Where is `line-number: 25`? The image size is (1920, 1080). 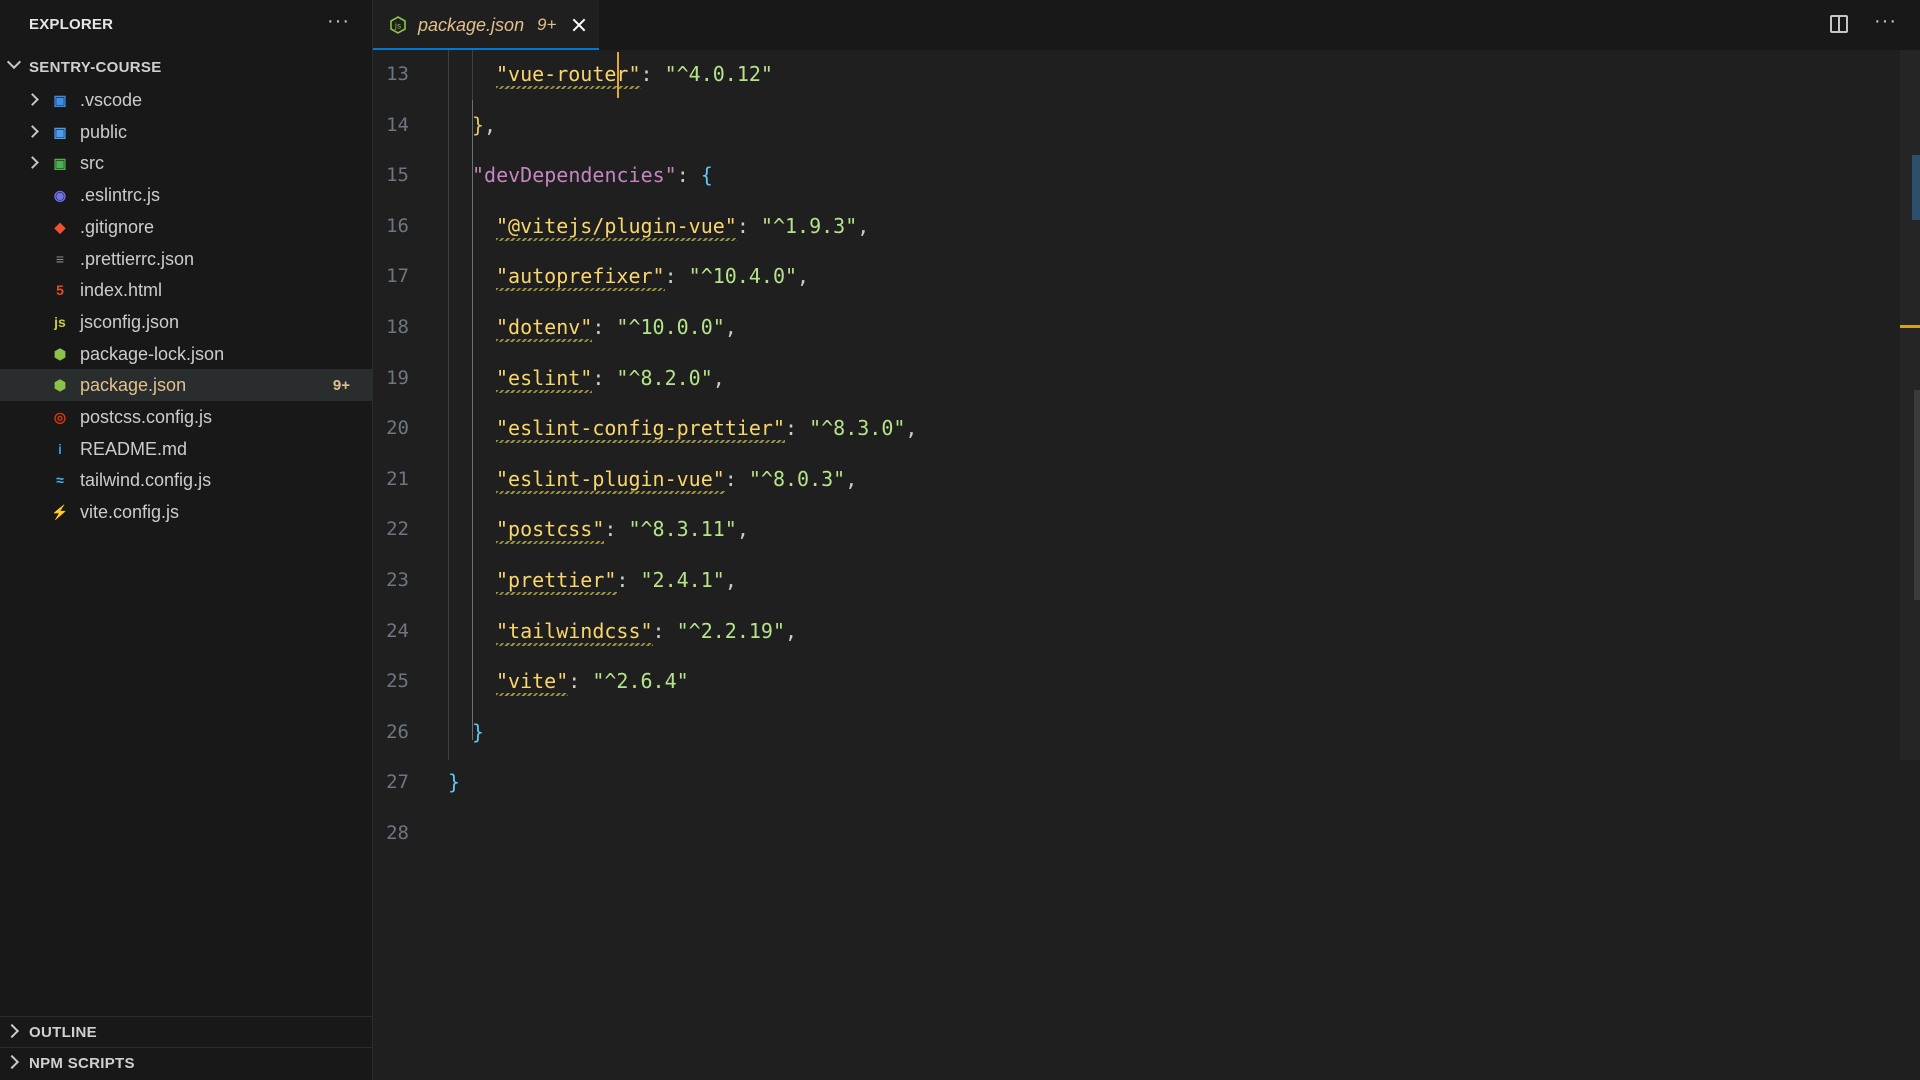 line-number: 25 is located at coordinates (397, 681).